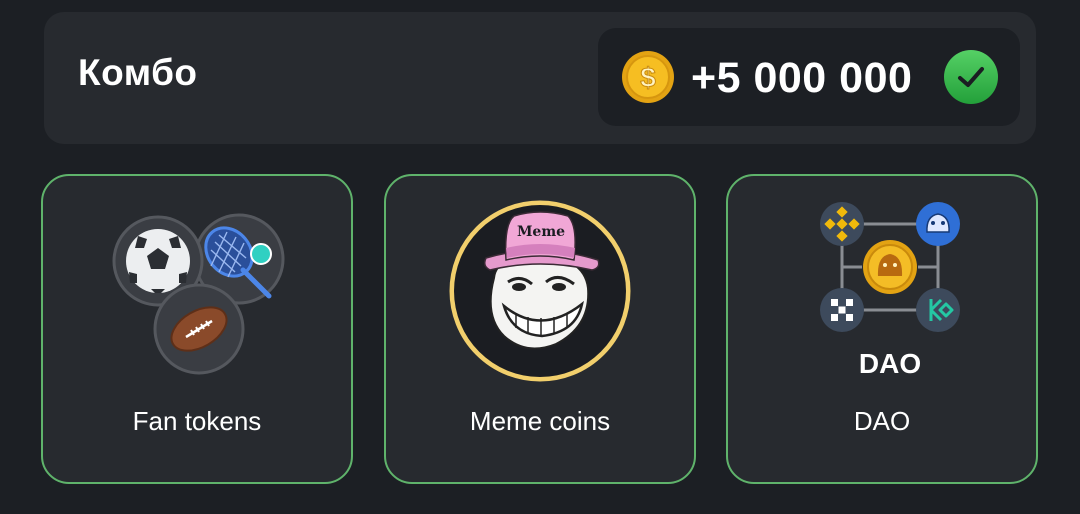  I want to click on card-label: Meme coins, so click(540, 421).